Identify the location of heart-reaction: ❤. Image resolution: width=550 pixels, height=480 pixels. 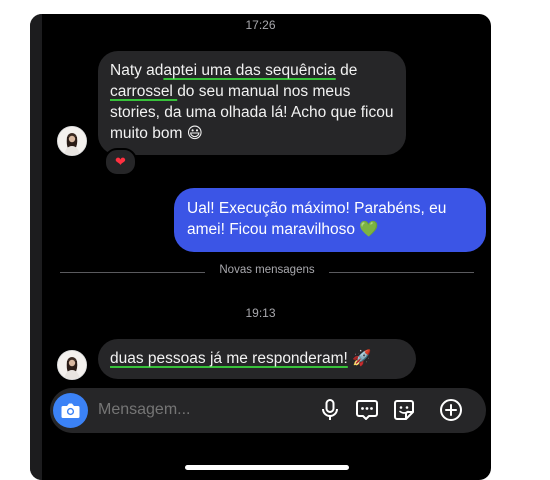
(120, 162).